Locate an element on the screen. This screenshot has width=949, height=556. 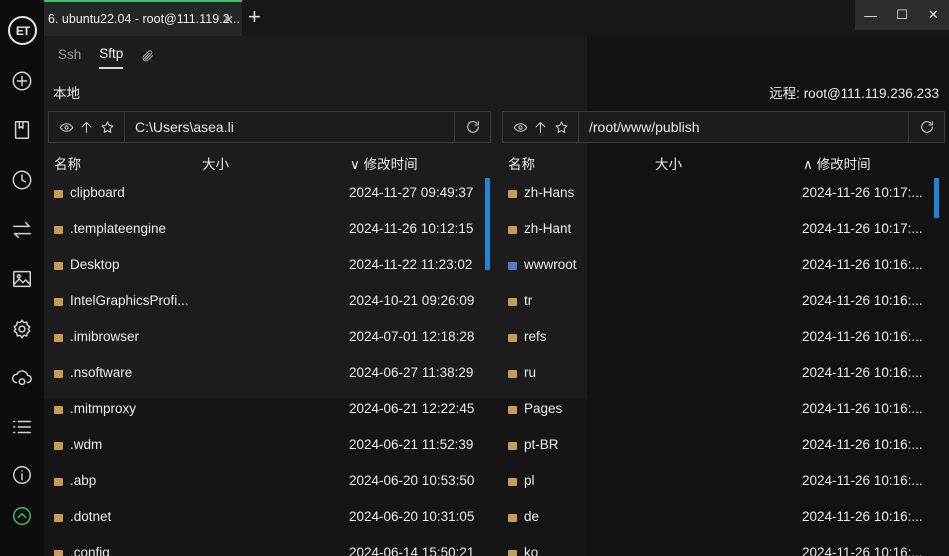
file-name-label: pl is located at coordinates (529, 480).